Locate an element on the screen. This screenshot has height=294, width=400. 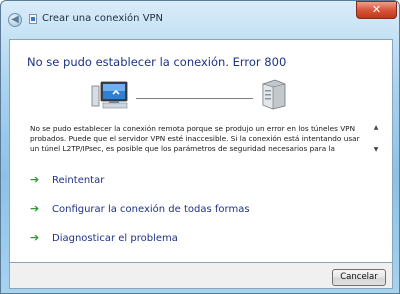
server-icon is located at coordinates (274, 94).